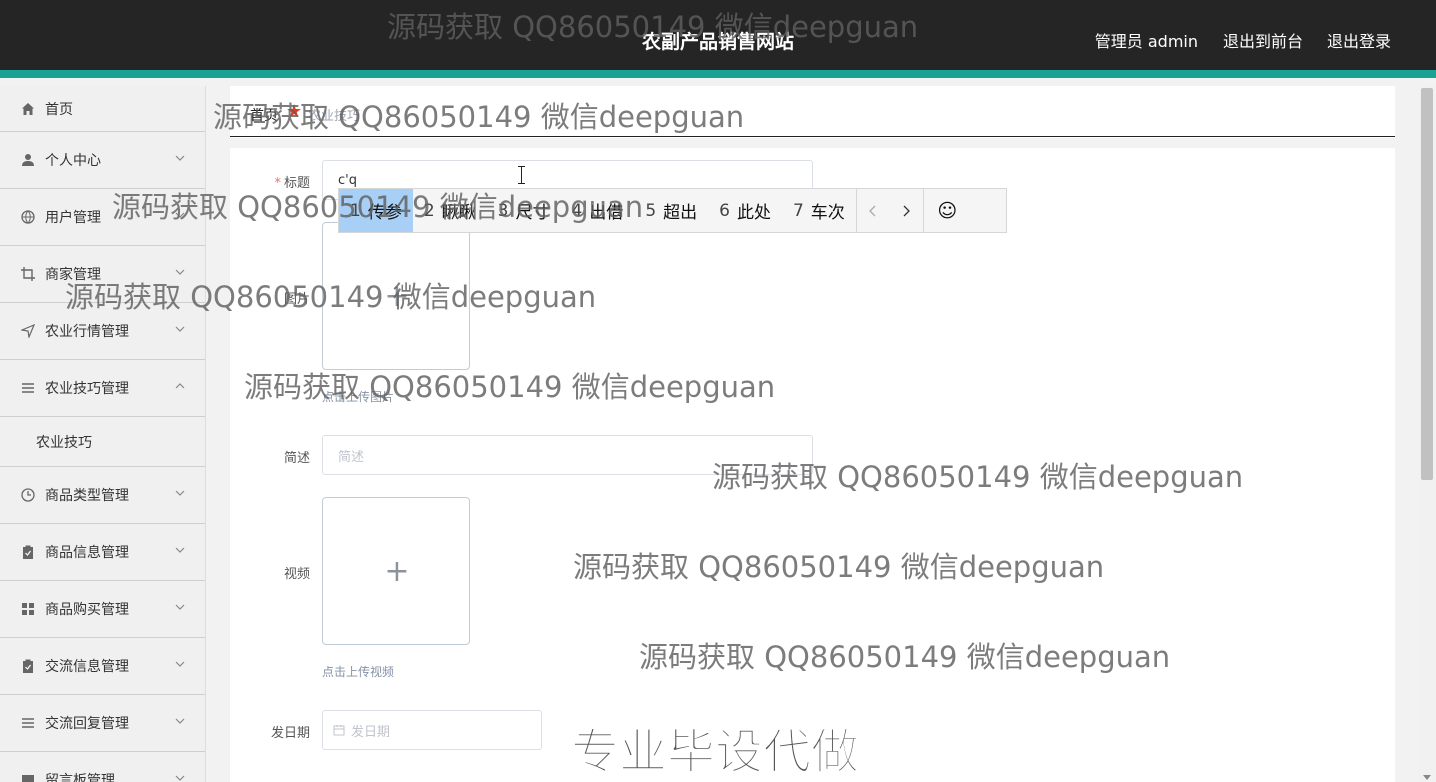 This screenshot has width=1436, height=782. What do you see at coordinates (819, 210) in the screenshot?
I see `ime-candidate: 7 车次` at bounding box center [819, 210].